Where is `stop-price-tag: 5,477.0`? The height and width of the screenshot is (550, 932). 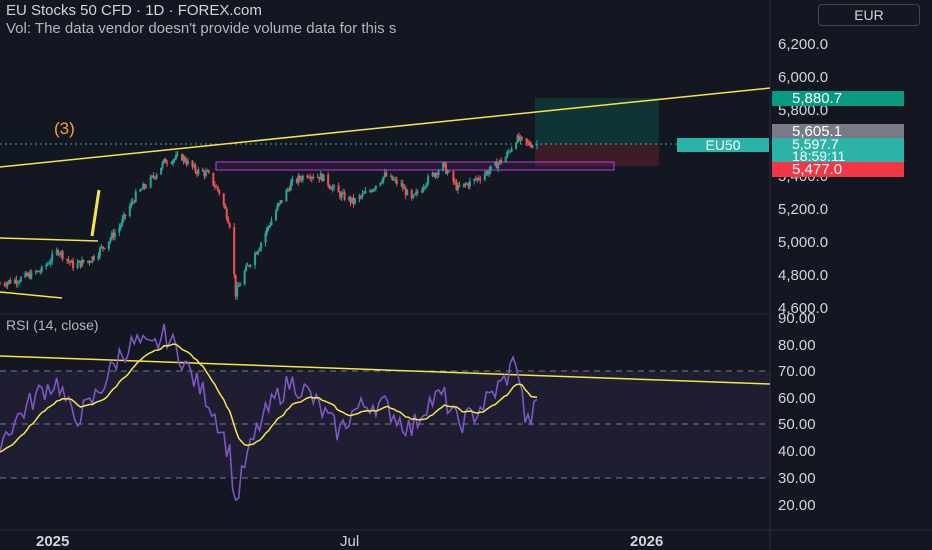
stop-price-tag: 5,477.0 is located at coordinates (838, 169).